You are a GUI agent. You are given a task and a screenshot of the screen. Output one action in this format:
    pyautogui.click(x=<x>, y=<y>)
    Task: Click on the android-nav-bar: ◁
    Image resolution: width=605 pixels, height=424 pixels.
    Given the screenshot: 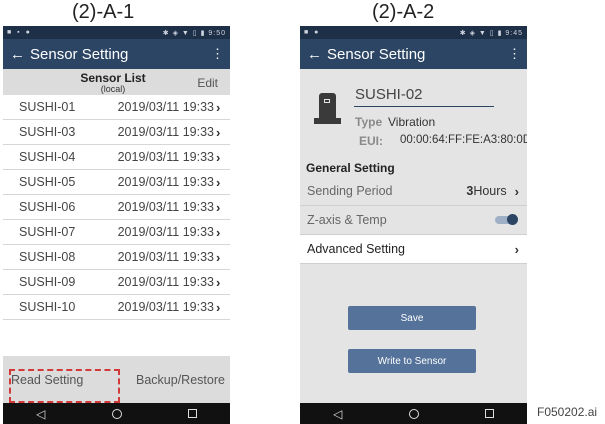 What is the action you would take?
    pyautogui.click(x=116, y=413)
    